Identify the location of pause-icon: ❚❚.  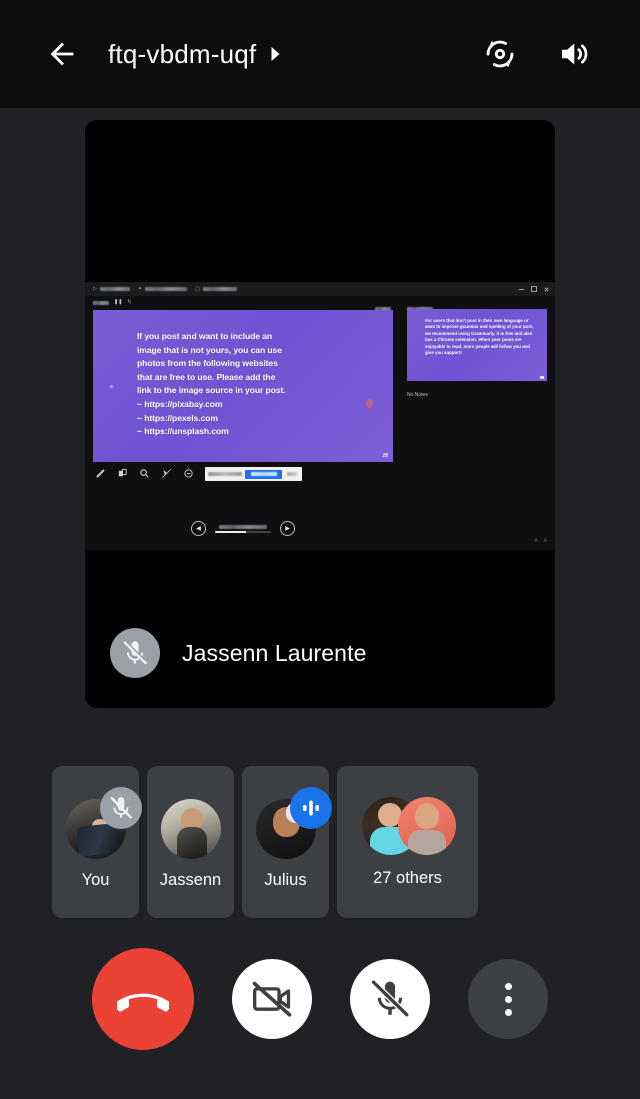
(118, 302).